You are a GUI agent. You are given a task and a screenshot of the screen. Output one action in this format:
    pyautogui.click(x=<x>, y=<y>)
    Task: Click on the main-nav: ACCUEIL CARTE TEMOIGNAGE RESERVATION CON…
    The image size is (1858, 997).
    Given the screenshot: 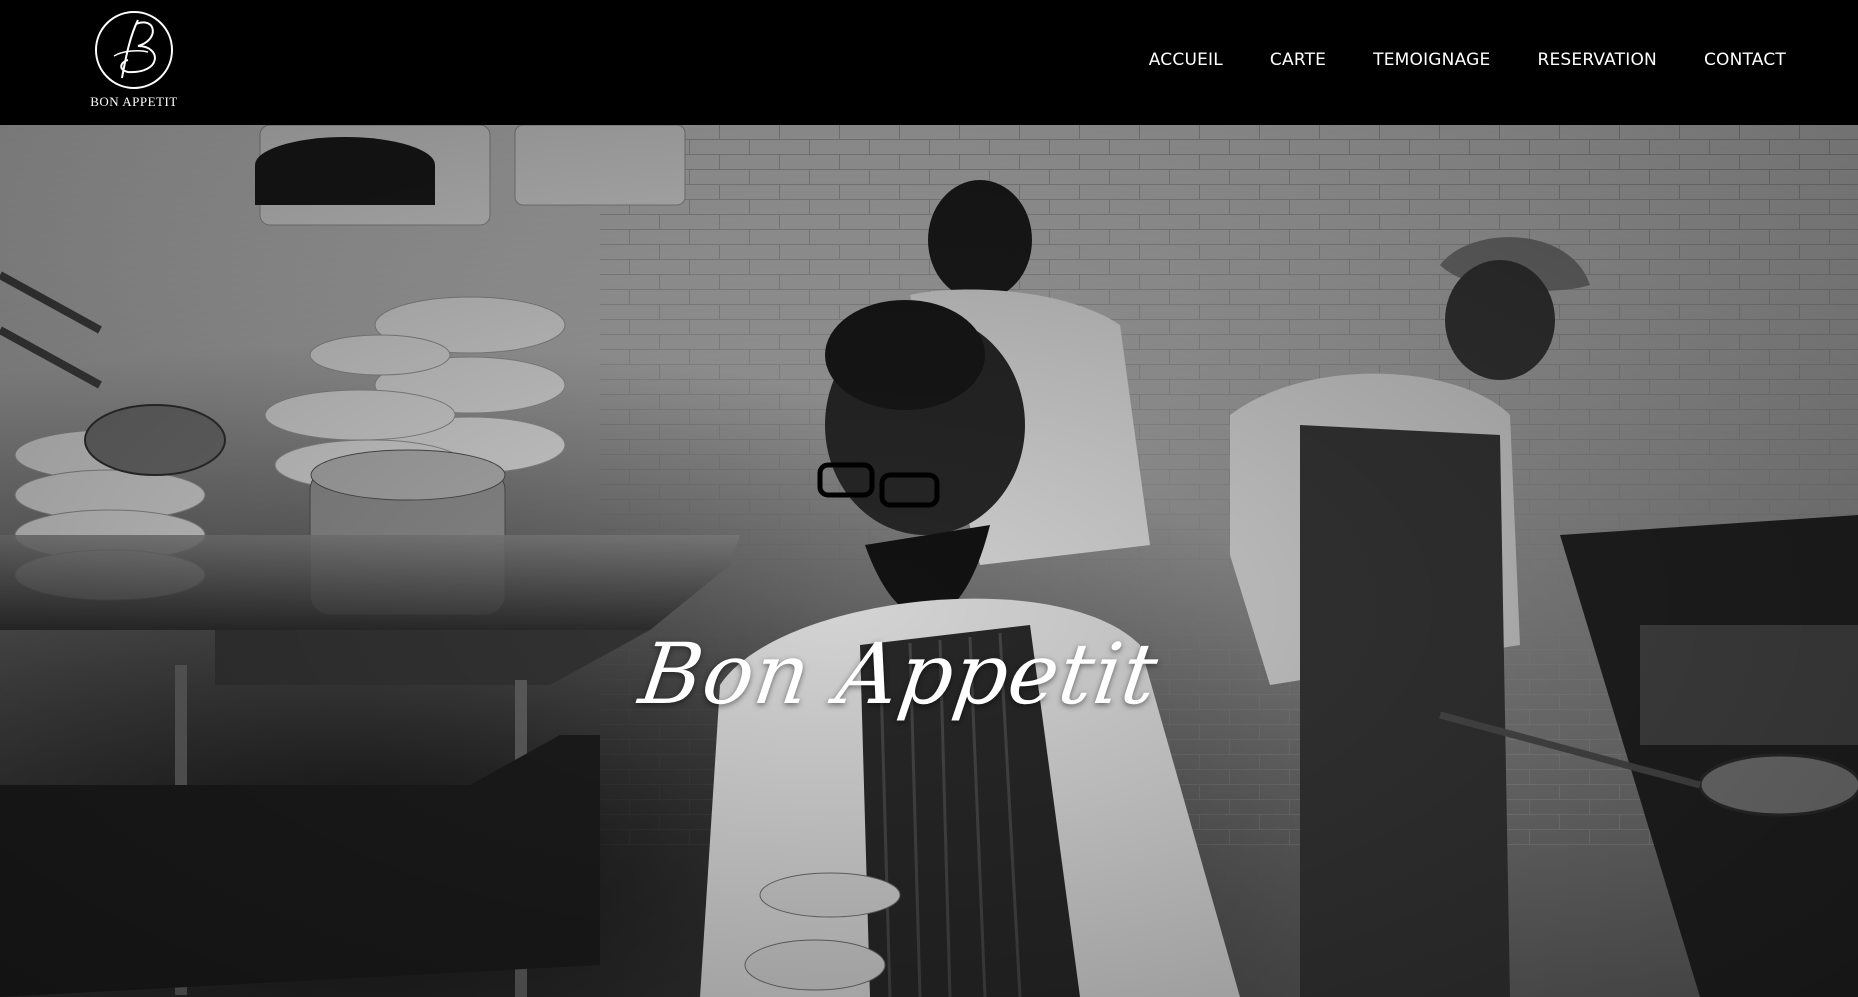 What is the action you would take?
    pyautogui.click(x=1467, y=60)
    